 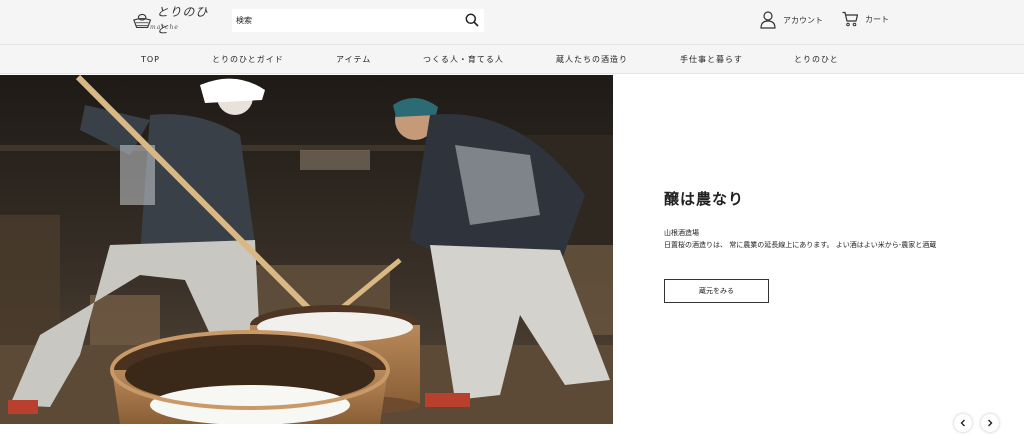 I want to click on cart-link: カート, so click(x=865, y=19).